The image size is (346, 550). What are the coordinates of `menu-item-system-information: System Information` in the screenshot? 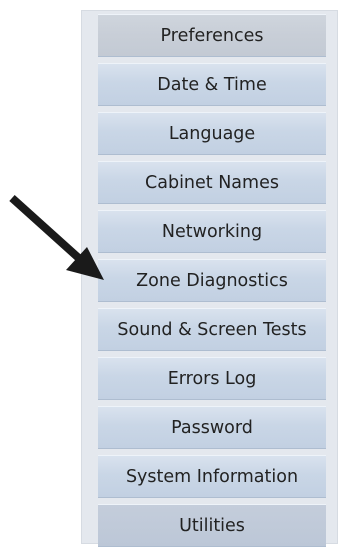 It's located at (212, 476).